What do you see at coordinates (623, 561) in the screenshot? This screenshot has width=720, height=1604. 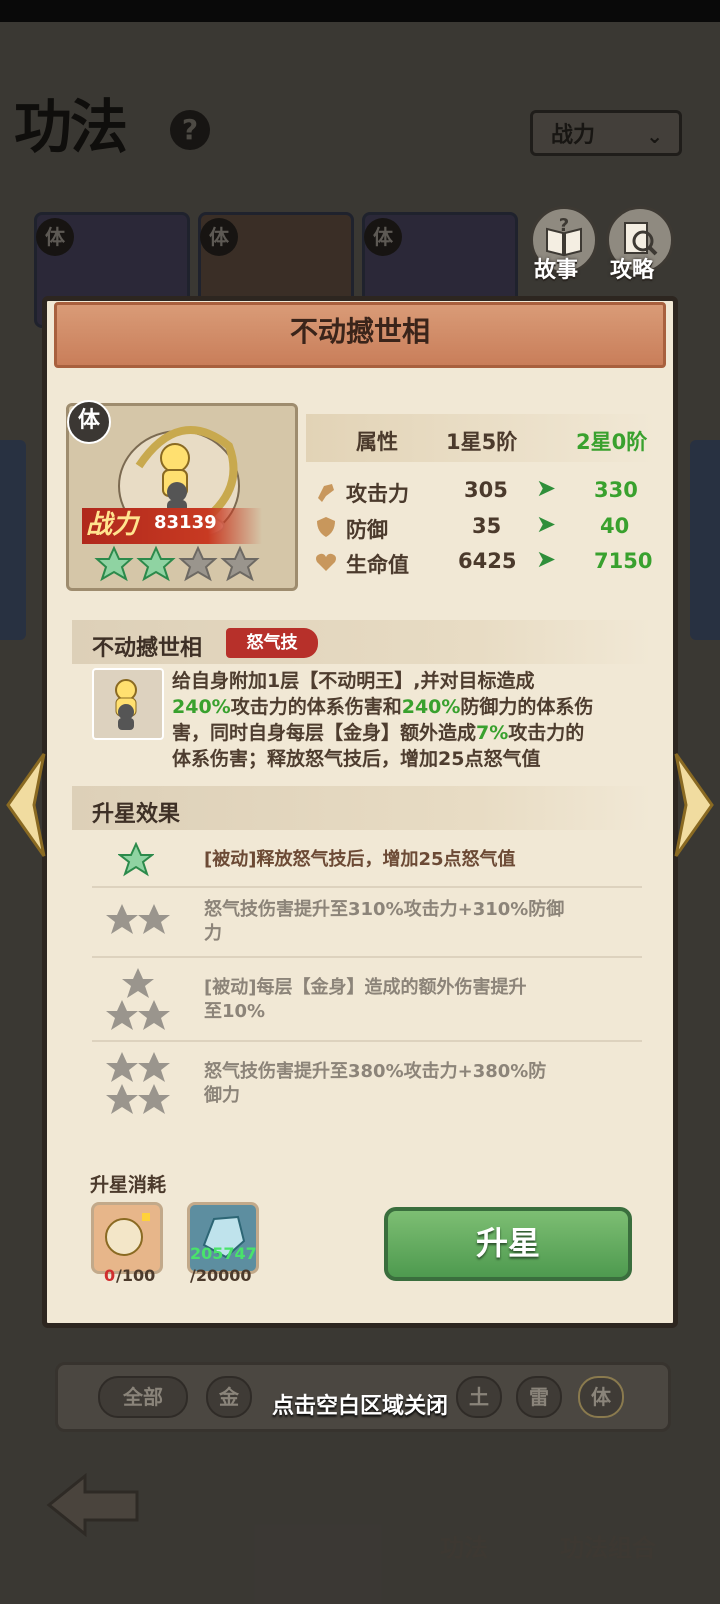 I see `stat-next: 7150` at bounding box center [623, 561].